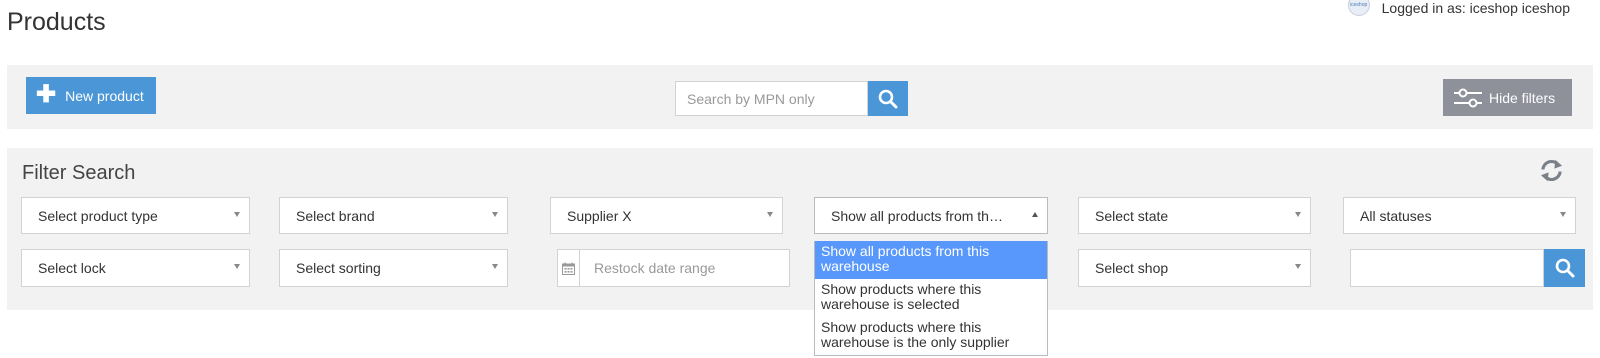  I want to click on status-value: All statuses, so click(1396, 215).